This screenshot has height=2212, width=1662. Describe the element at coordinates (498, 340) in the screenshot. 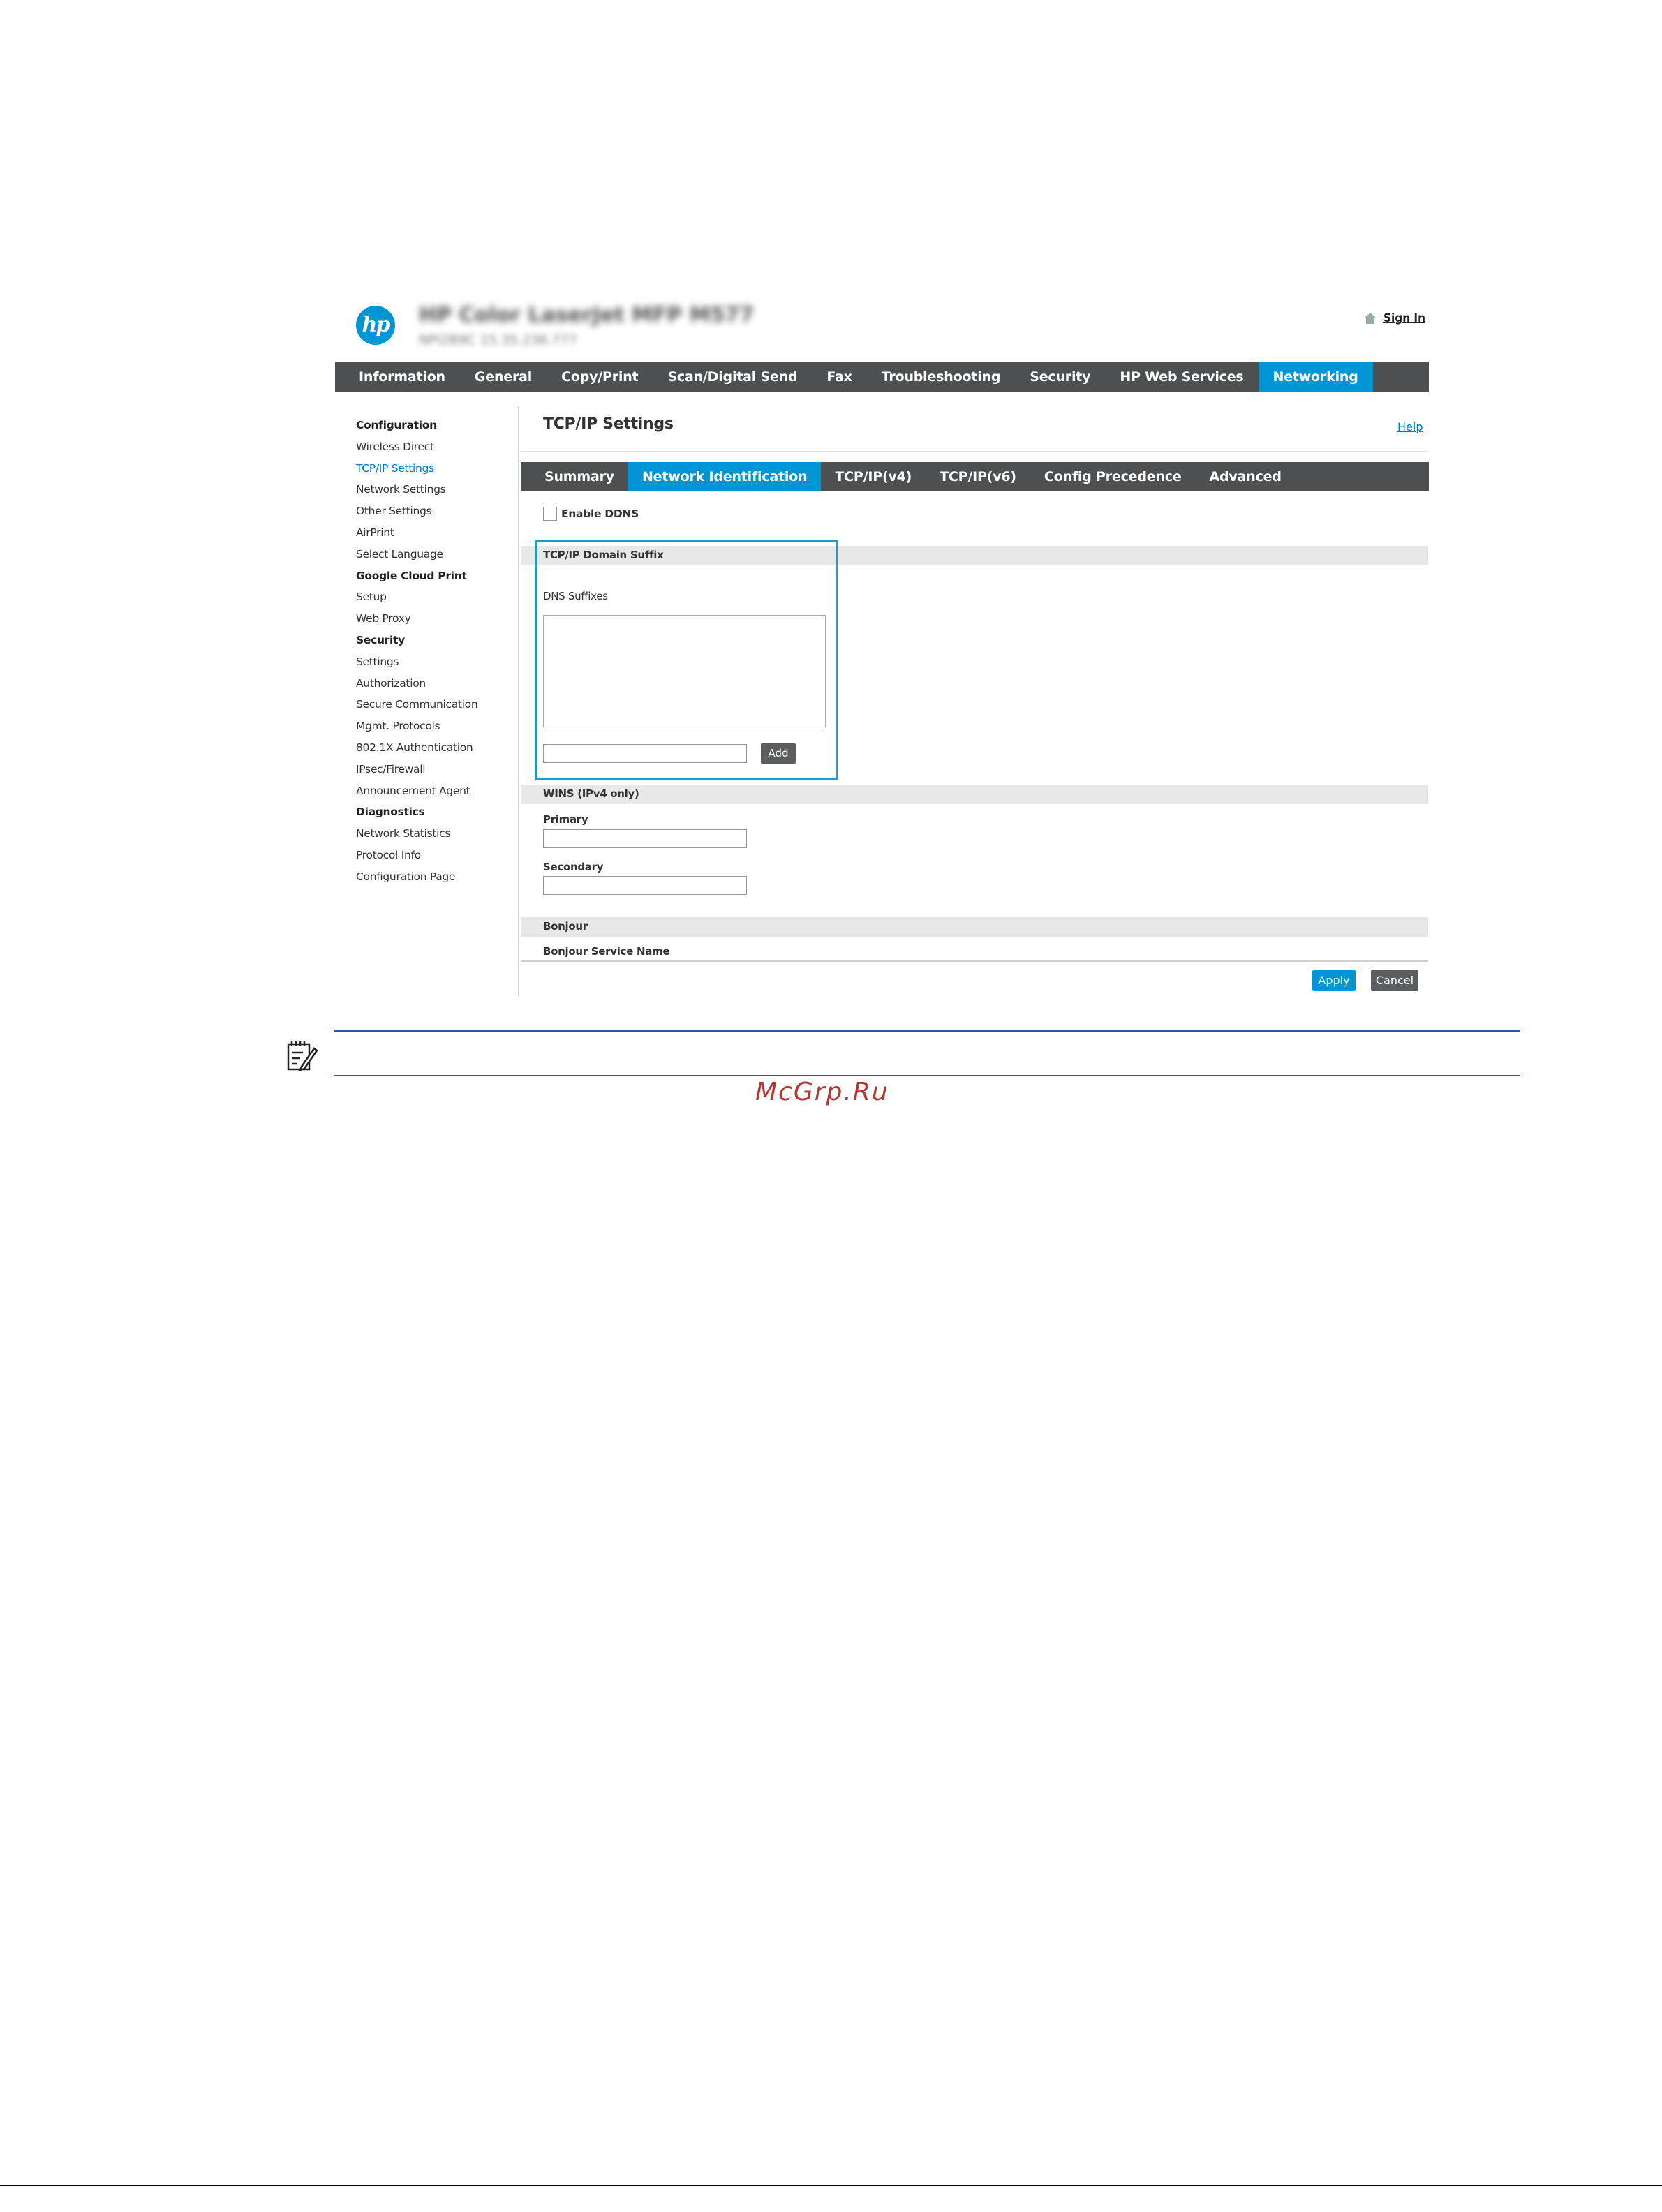

I see `device-subtitle: NPI2B9C 15.35.236.777` at that location.